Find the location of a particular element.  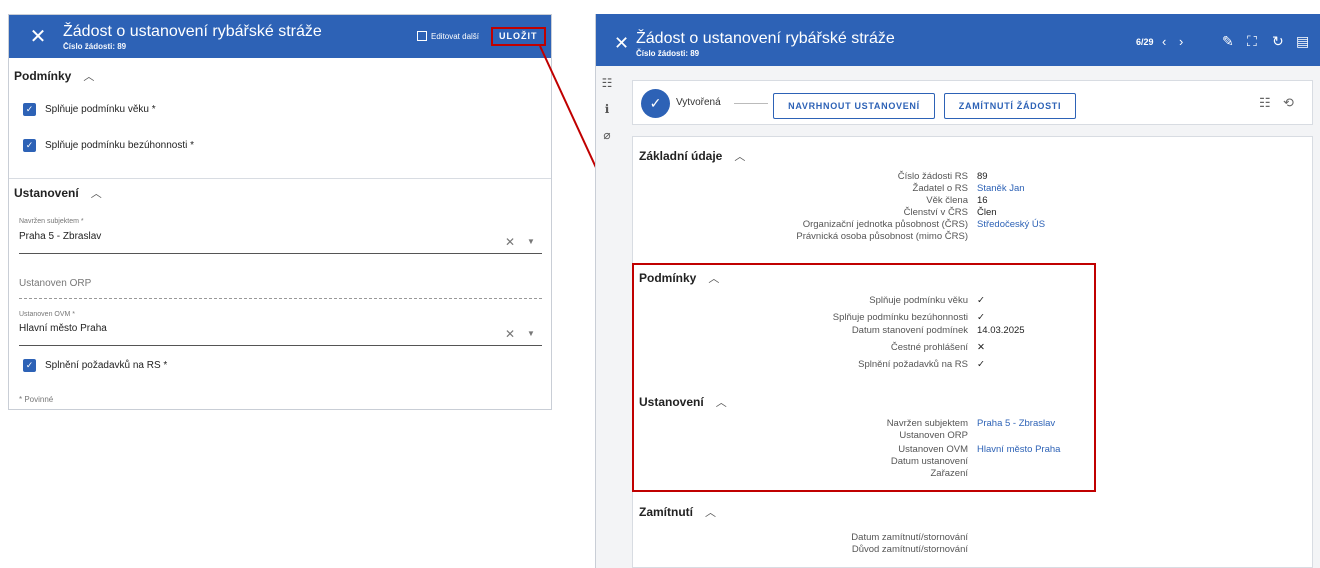

chevron-right-icon: › is located at coordinates (1181, 41).